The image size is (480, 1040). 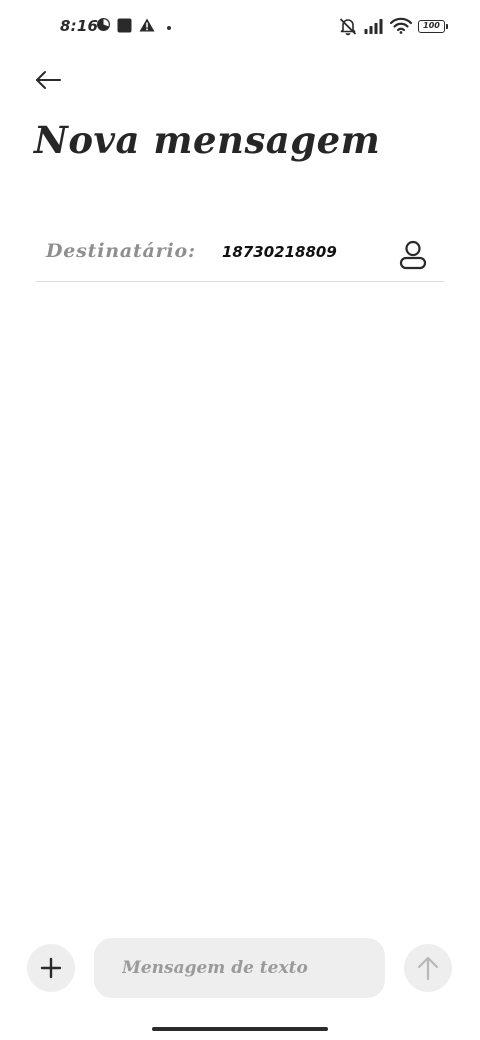 I want to click on dot-icon, so click(x=169, y=28).